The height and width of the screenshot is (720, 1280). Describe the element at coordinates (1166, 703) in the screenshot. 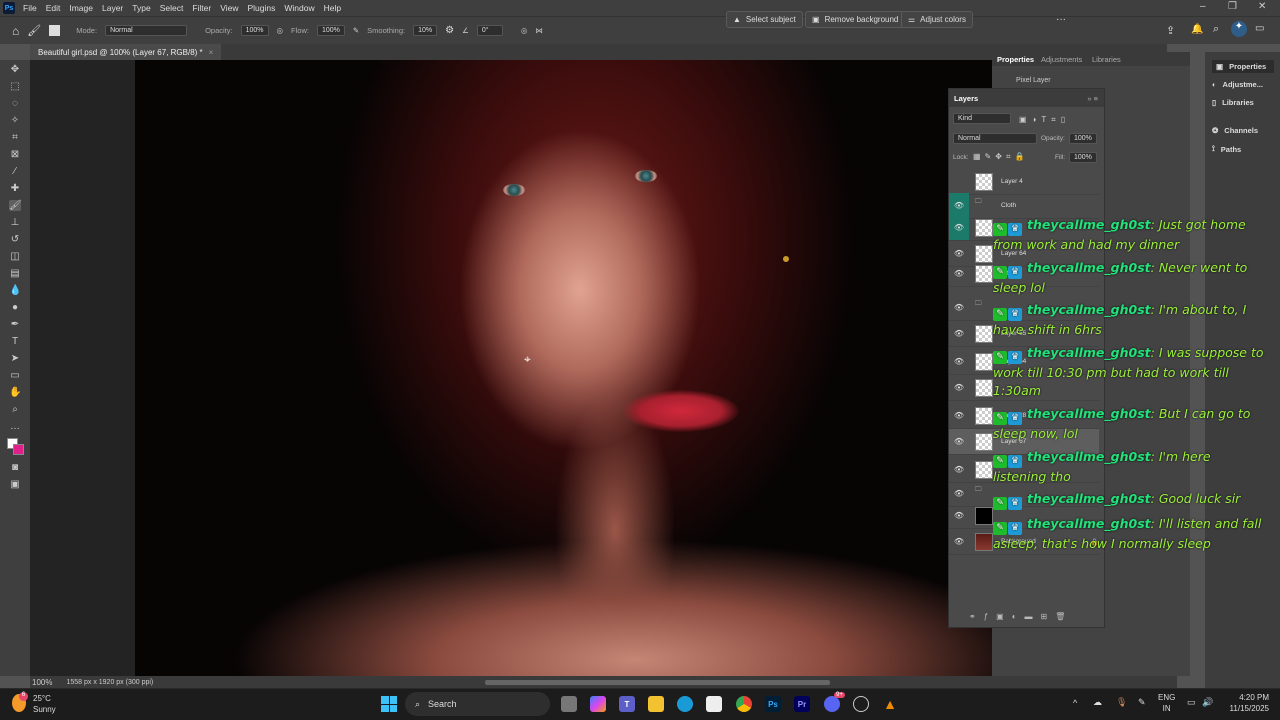

I see `language-indicator: ENG IN` at that location.